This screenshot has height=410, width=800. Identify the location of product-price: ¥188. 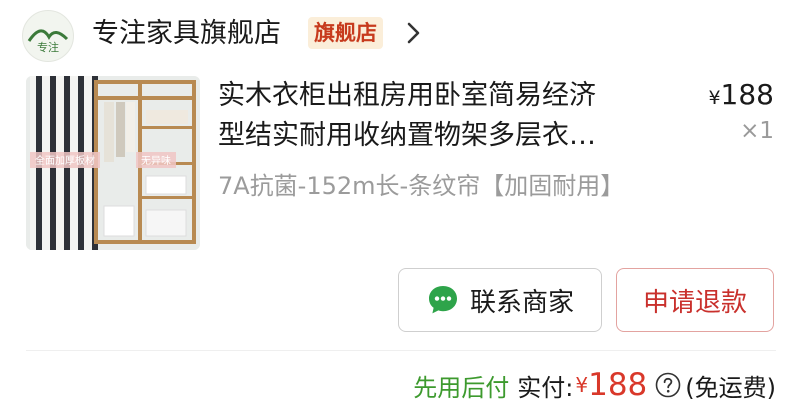
(741, 96).